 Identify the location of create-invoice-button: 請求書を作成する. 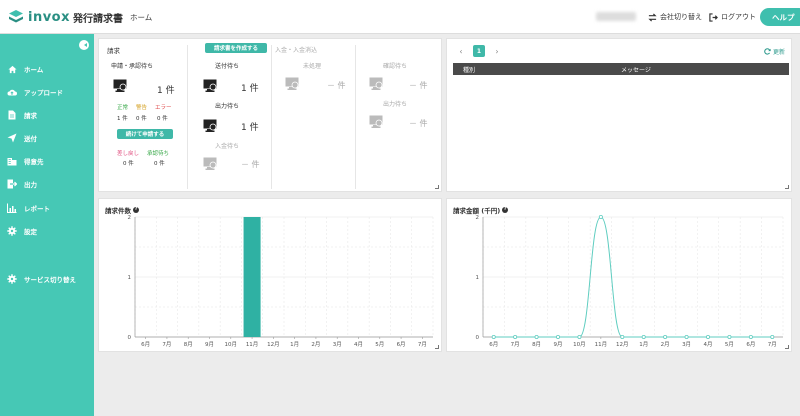
(236, 48).